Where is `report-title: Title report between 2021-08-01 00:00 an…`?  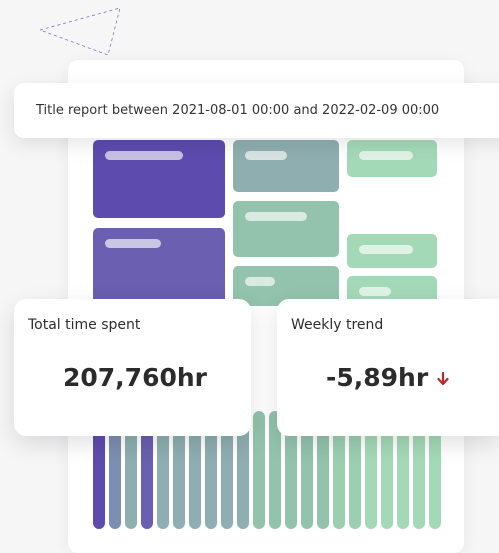
report-title: Title report between 2021-08-01 00:00 an… is located at coordinates (238, 110).